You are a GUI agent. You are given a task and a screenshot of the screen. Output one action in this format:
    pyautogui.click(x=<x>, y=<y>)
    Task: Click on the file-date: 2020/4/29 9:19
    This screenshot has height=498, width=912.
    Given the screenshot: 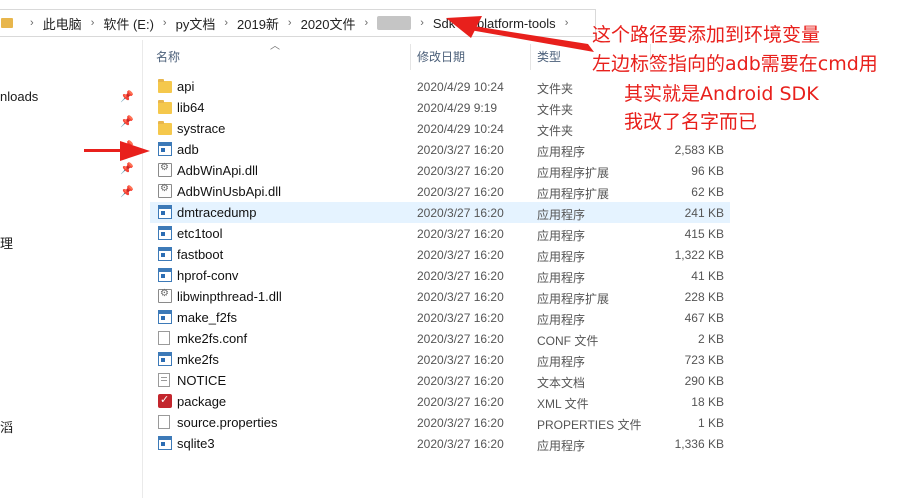 What is the action you would take?
    pyautogui.click(x=457, y=108)
    